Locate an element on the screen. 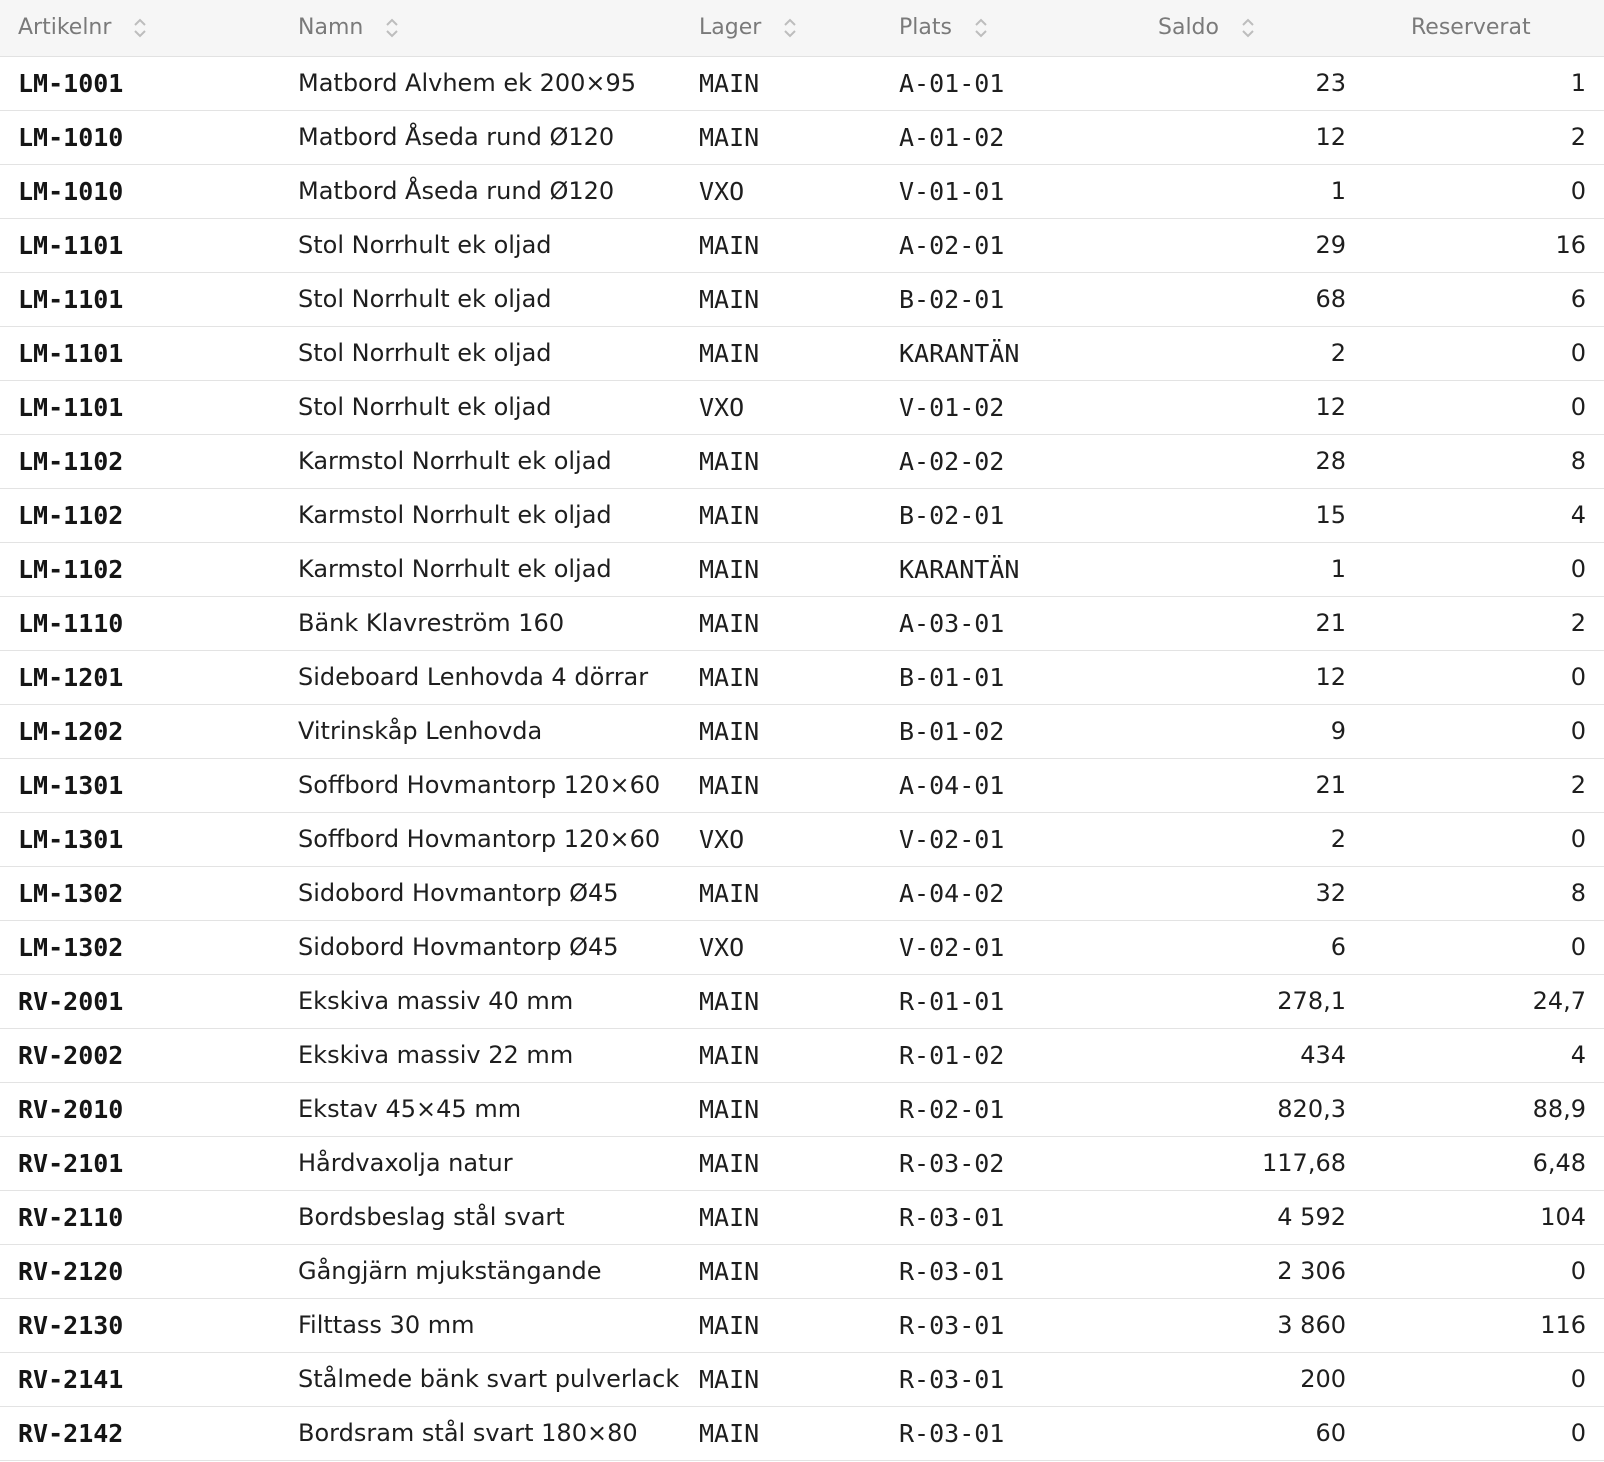 The height and width of the screenshot is (1462, 1604). column-header-label: Lager is located at coordinates (730, 28).